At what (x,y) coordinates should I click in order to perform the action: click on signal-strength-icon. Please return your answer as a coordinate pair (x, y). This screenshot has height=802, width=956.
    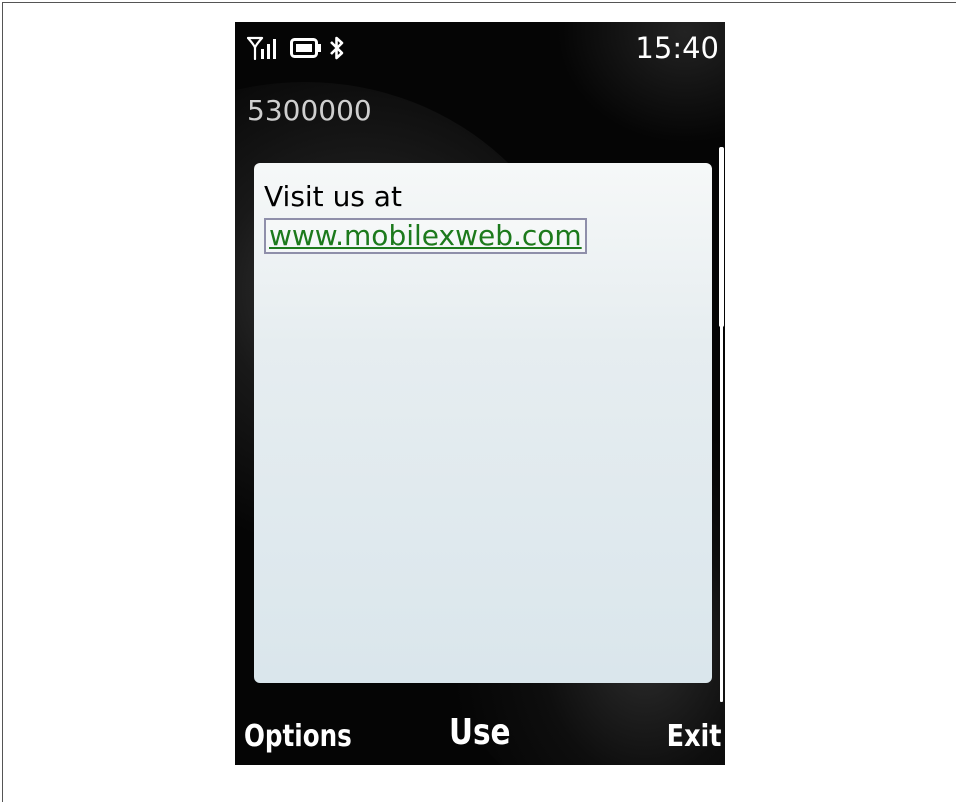
    Looking at the image, I should click on (261, 48).